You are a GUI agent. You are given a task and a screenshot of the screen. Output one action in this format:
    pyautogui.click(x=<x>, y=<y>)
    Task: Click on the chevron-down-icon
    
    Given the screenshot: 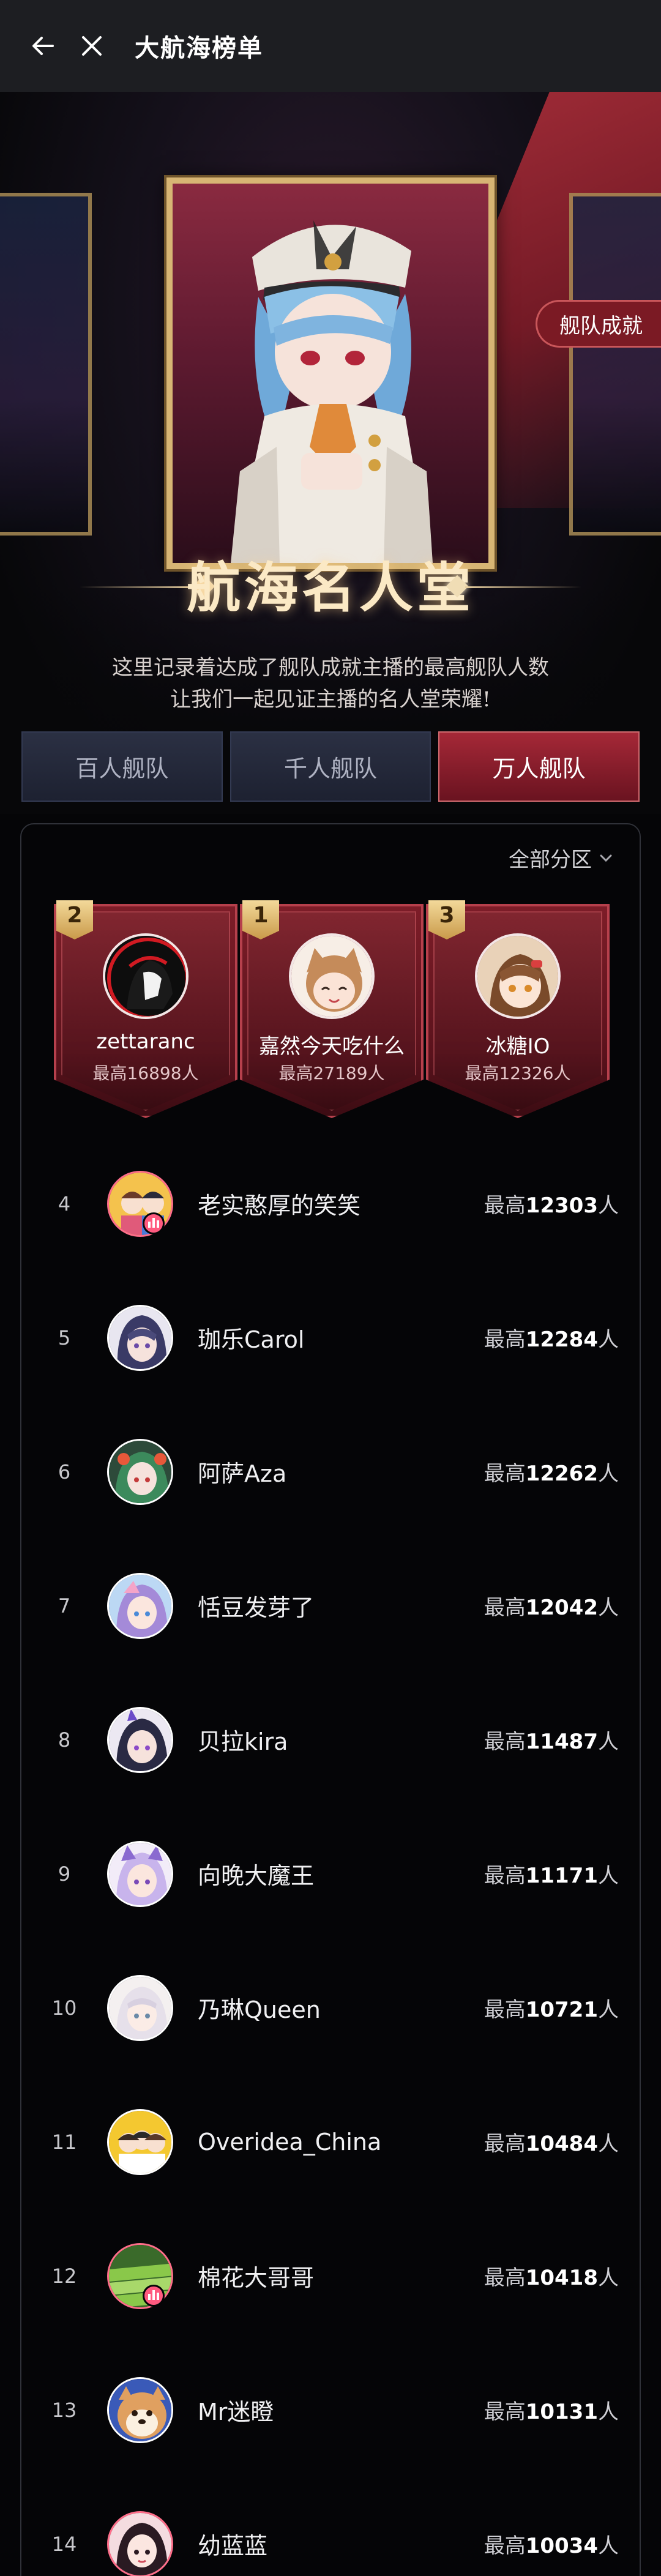 What is the action you would take?
    pyautogui.click(x=606, y=858)
    